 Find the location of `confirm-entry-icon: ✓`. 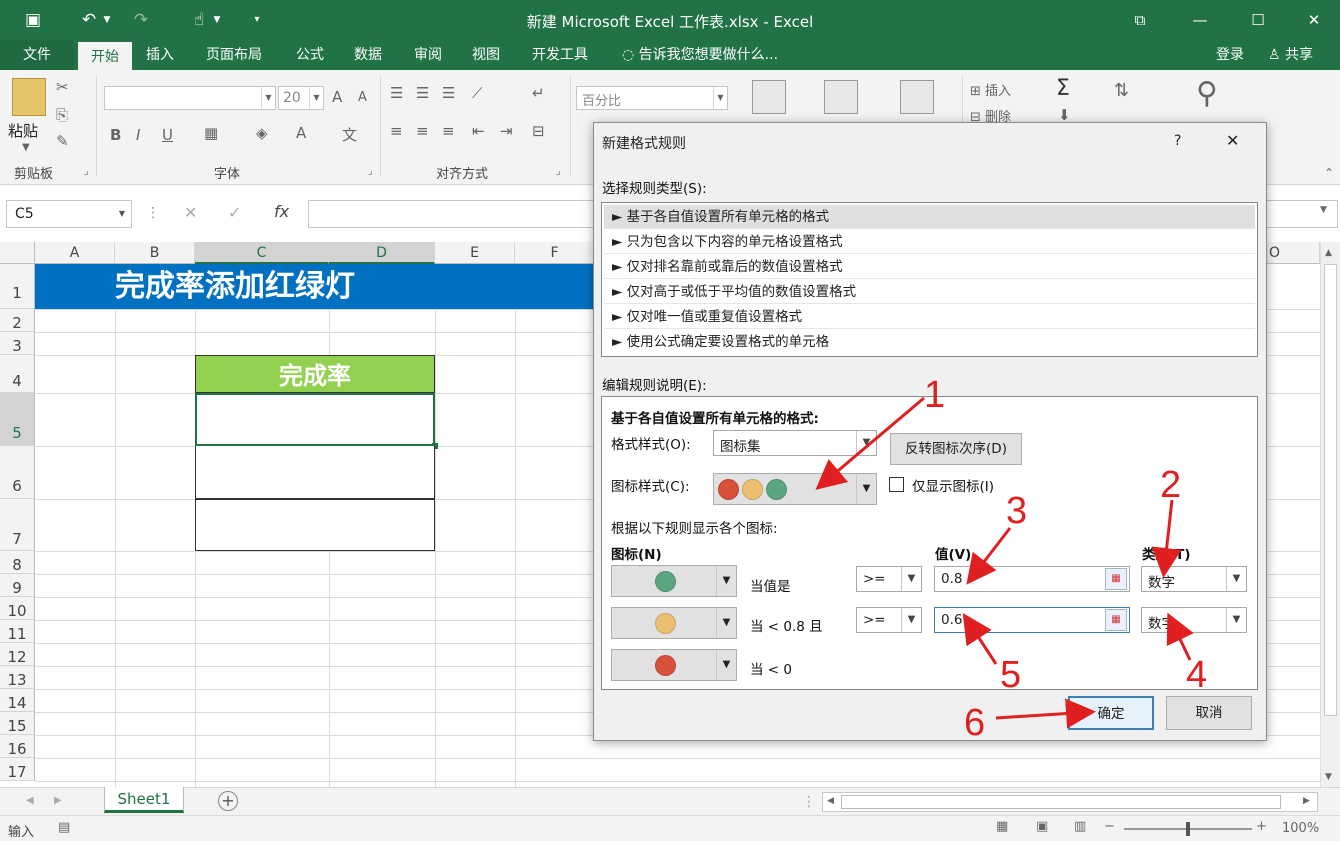

confirm-entry-icon: ✓ is located at coordinates (234, 212).